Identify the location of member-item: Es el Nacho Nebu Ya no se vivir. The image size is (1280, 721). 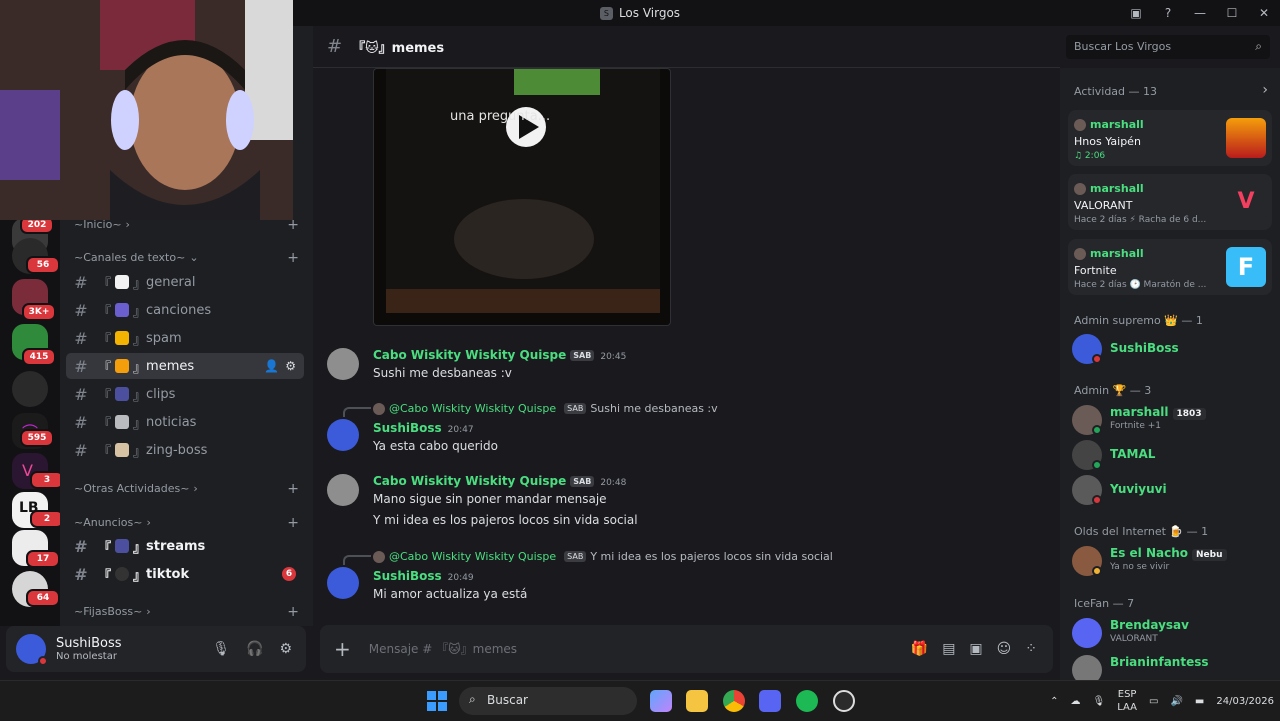
(1172, 561).